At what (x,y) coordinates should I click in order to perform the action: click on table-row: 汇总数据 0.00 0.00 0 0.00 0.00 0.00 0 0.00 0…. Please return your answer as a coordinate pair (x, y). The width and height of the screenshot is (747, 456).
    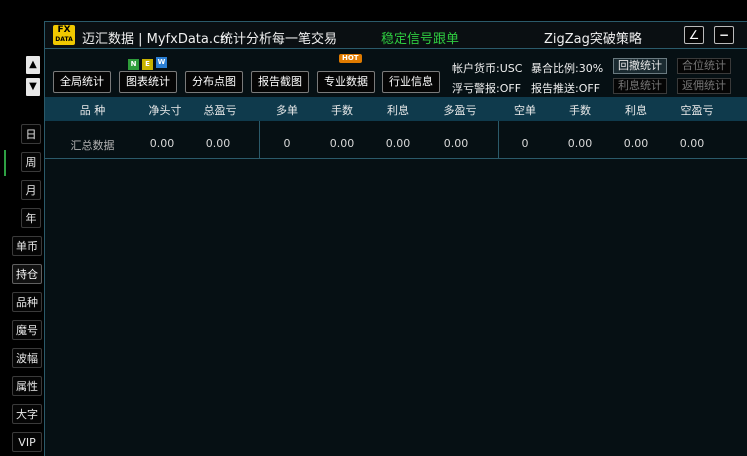
    Looking at the image, I should click on (396, 143).